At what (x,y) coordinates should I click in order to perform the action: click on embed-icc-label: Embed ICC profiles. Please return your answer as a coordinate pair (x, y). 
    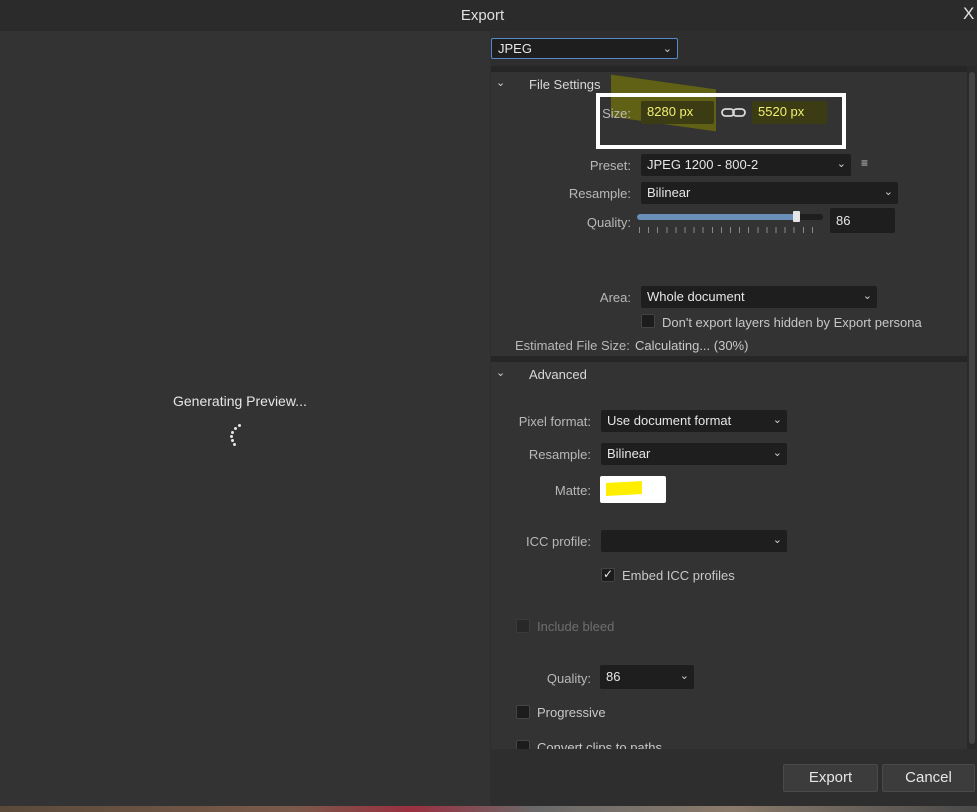
    Looking at the image, I should click on (678, 575).